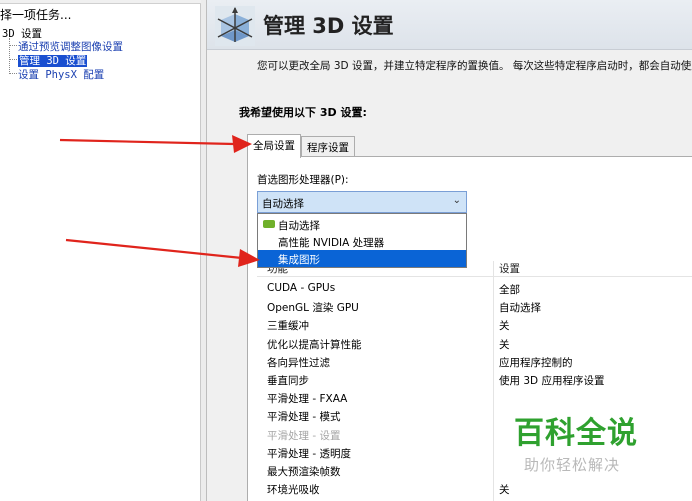 The image size is (692, 501). I want to click on tree-item-label: 设置 PhysX 配置, so click(61, 75).